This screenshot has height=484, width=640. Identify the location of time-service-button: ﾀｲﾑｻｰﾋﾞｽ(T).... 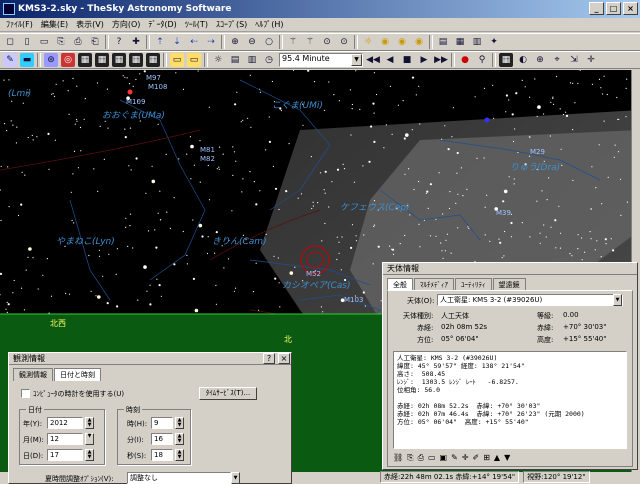
(228, 393).